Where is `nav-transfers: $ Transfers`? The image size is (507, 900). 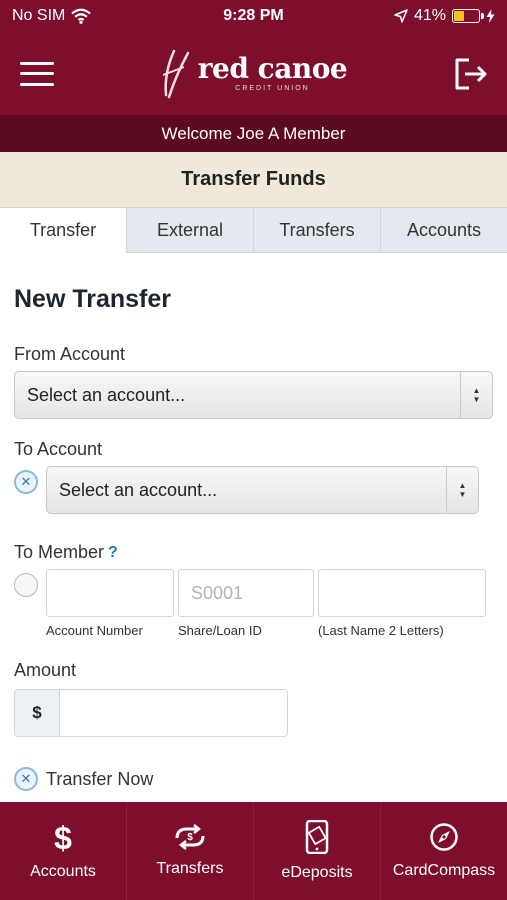 nav-transfers: $ Transfers is located at coordinates (189, 851).